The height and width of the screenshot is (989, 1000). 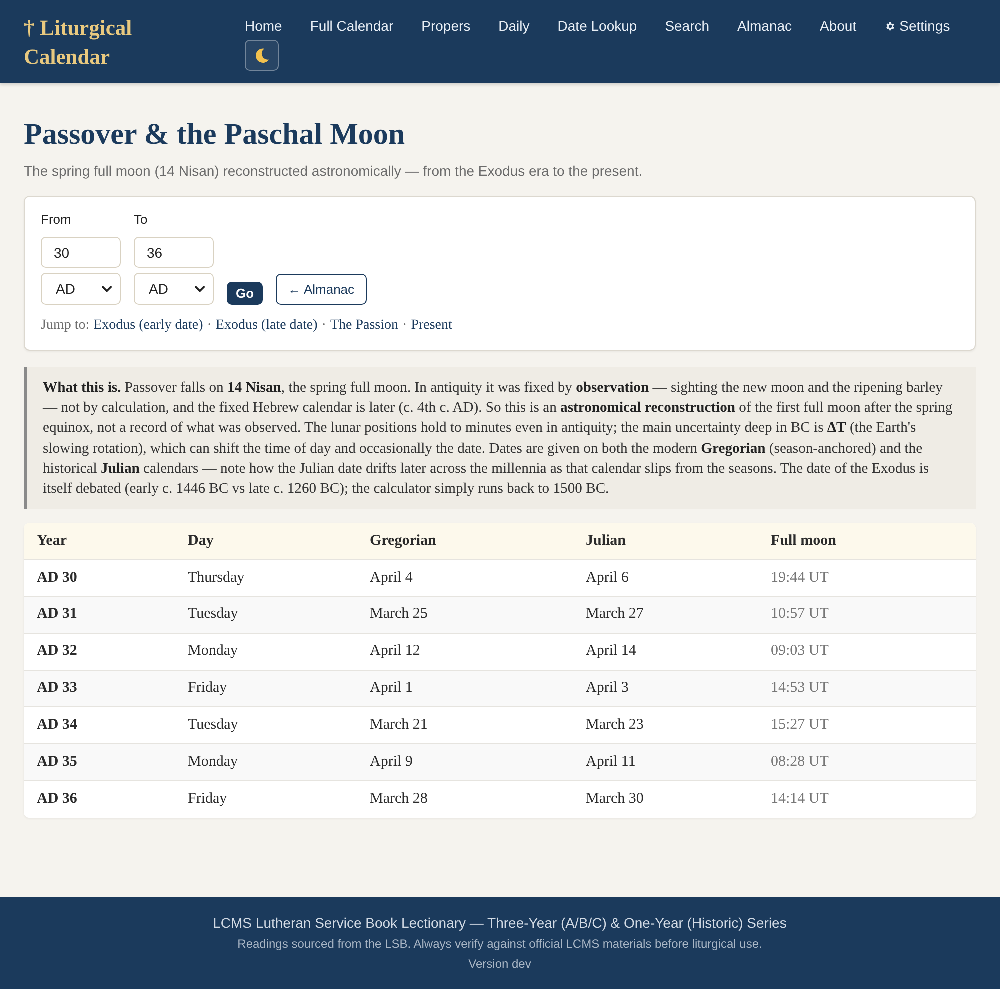 I want to click on table-cell-text: April 4, so click(x=392, y=578).